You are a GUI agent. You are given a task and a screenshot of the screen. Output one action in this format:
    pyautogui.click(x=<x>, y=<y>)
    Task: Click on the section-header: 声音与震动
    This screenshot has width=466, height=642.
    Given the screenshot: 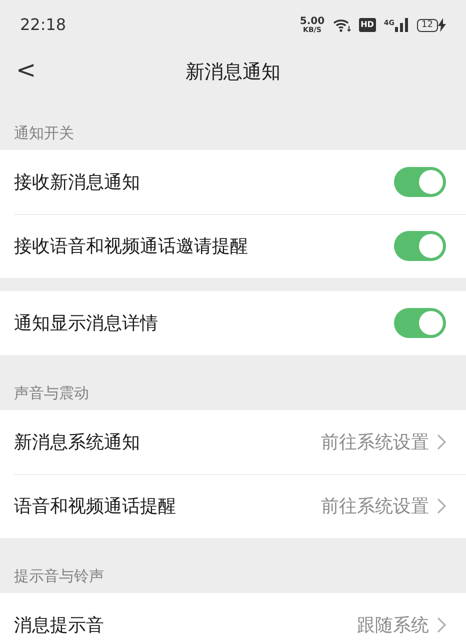 What is the action you would take?
    pyautogui.click(x=51, y=393)
    